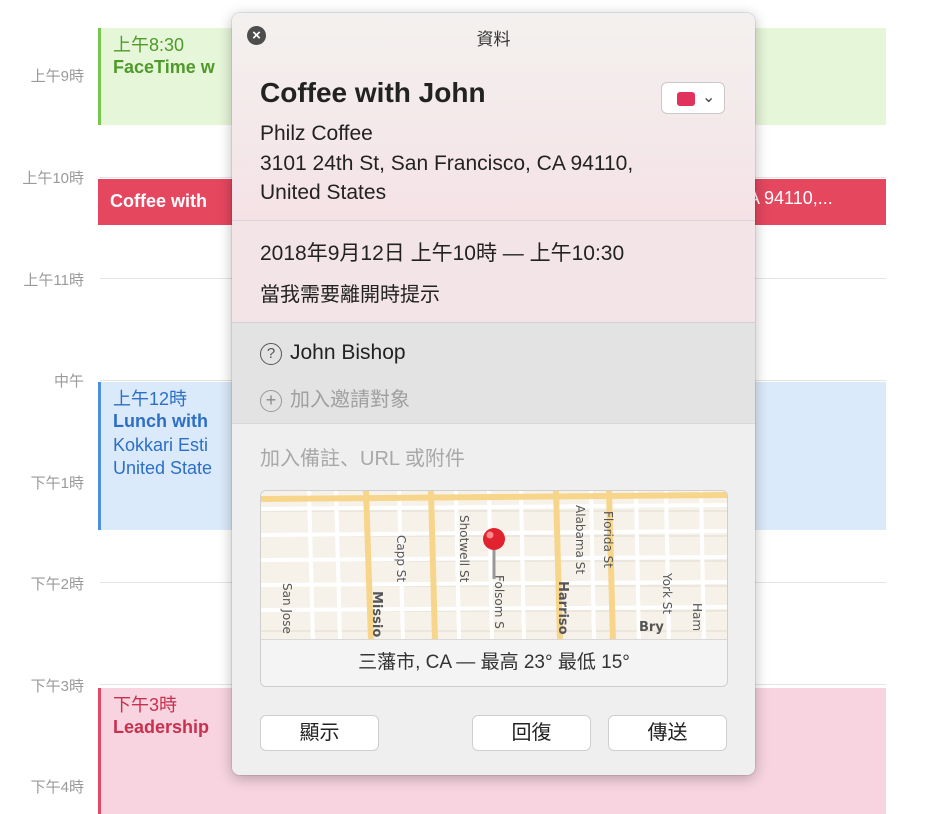 This screenshot has height=814, width=931. What do you see at coordinates (697, 617) in the screenshot?
I see `street-label: Ham` at bounding box center [697, 617].